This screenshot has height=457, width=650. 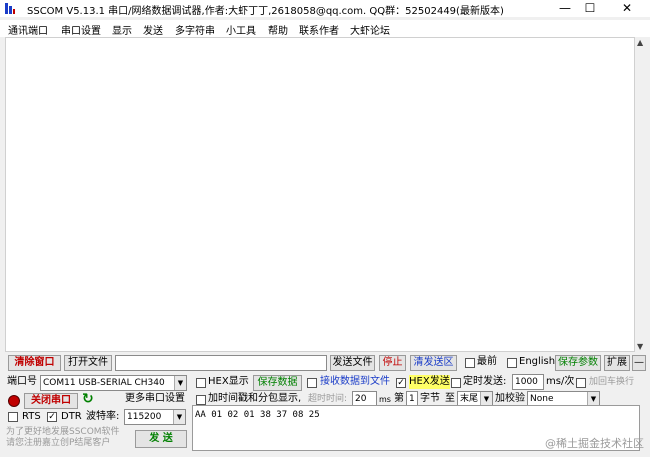 What do you see at coordinates (277, 383) in the screenshot?
I see `save-data-button: 保存数据` at bounding box center [277, 383].